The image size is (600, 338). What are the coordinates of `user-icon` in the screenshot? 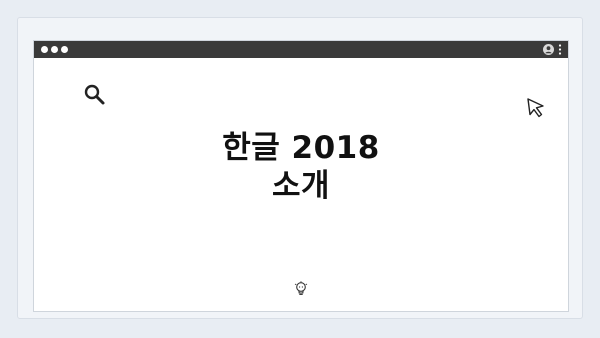 It's located at (548, 49).